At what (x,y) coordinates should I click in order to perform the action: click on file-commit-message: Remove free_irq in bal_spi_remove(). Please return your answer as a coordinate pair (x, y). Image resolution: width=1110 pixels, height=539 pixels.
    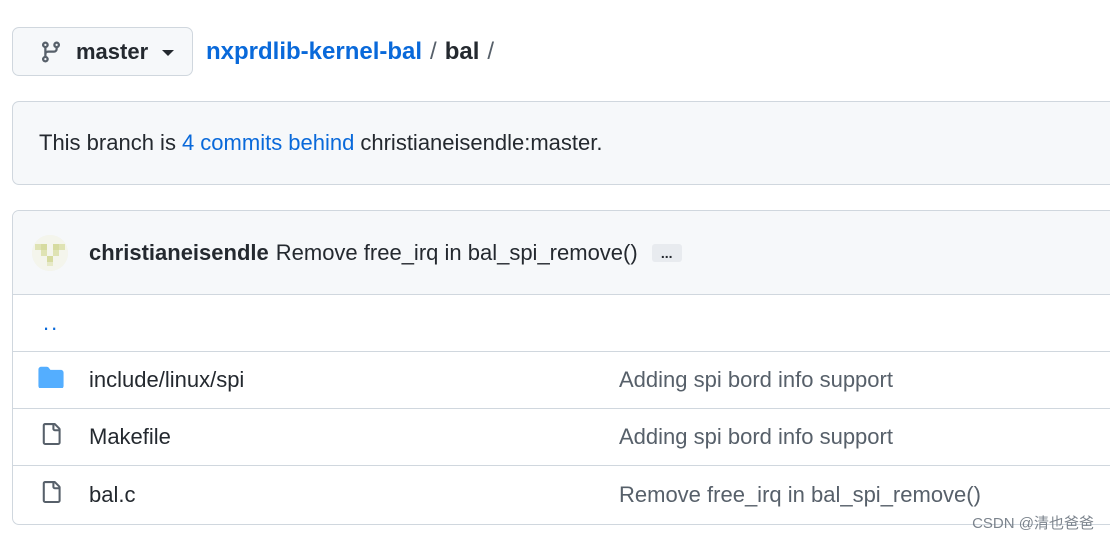
    Looking at the image, I should click on (800, 495).